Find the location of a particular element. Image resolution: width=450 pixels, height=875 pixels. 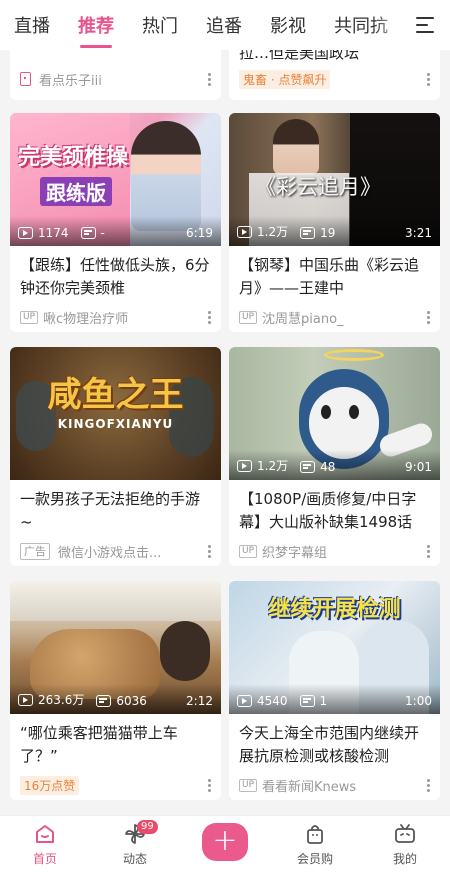

ad-thumbnail: 咸鱼之王 KINGOFXIANYU is located at coordinates (115, 413).